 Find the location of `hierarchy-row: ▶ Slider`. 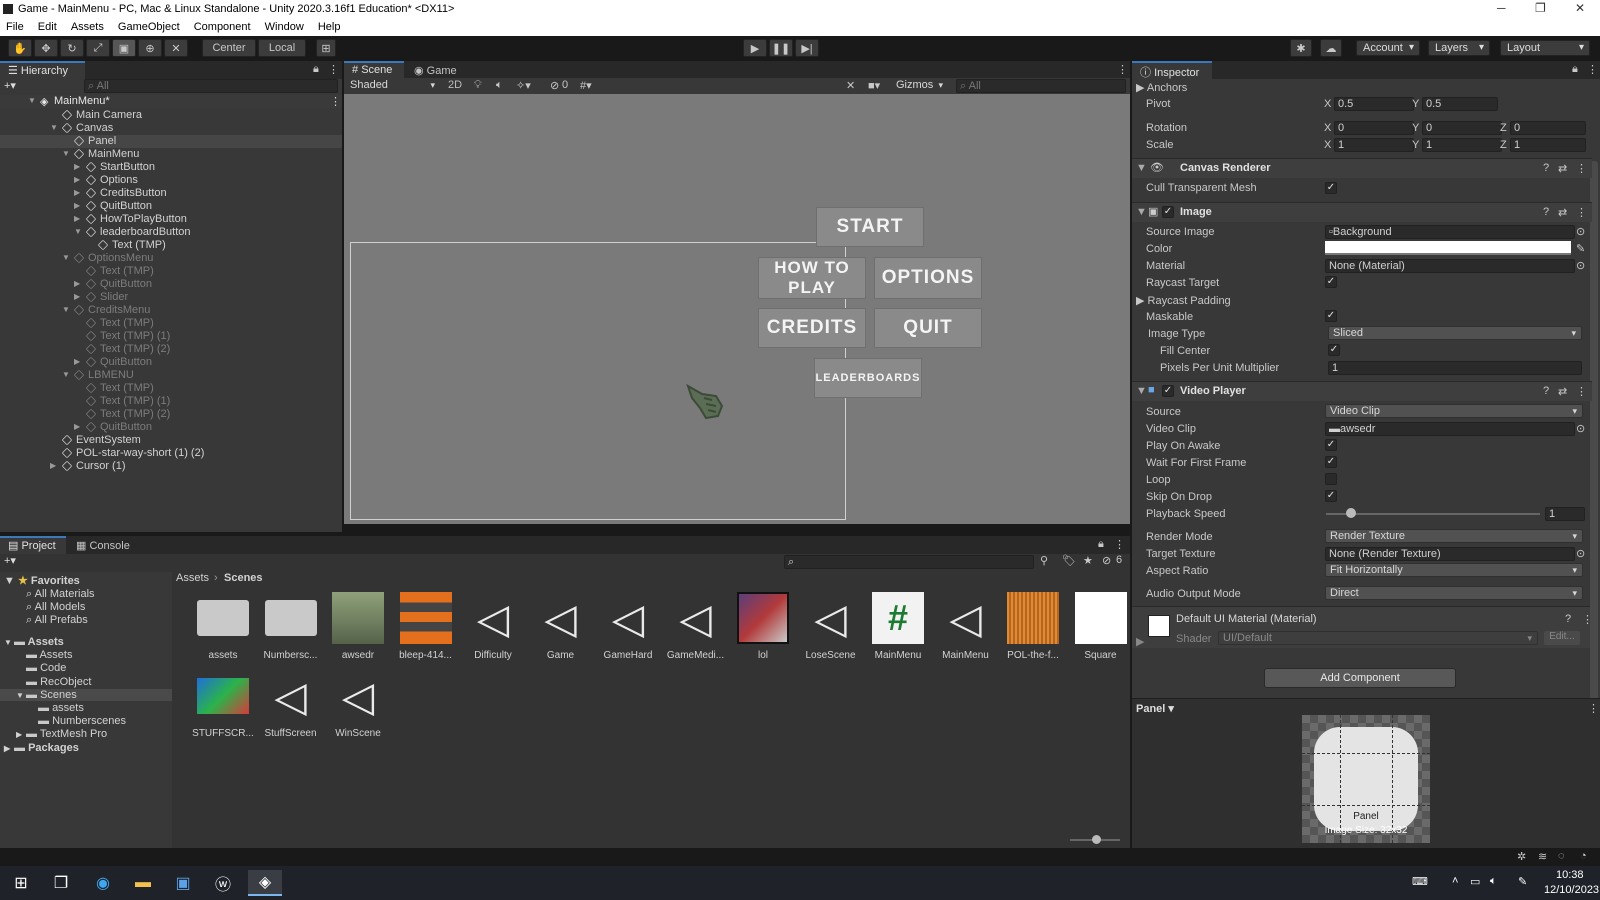

hierarchy-row: ▶ Slider is located at coordinates (171, 297).